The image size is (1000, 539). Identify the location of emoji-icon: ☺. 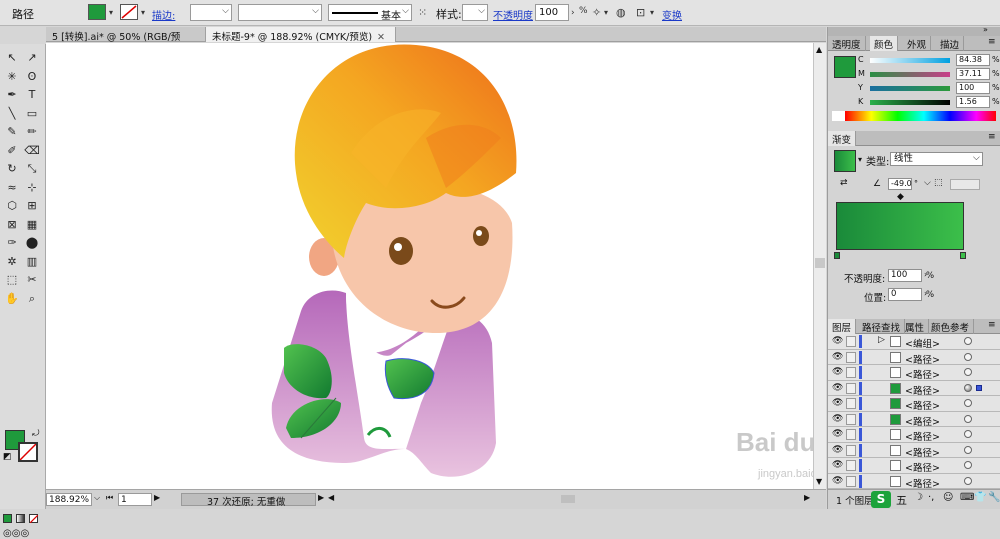
(948, 497).